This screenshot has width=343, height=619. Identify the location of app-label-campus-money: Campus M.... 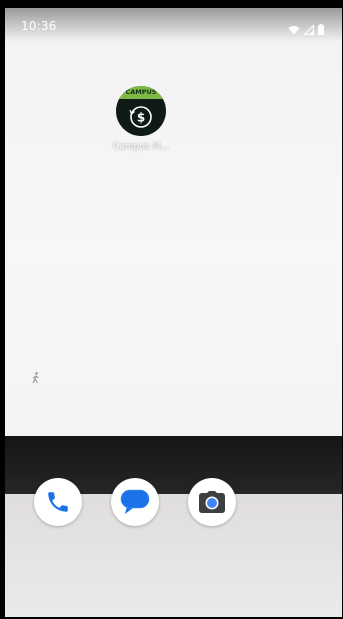
(141, 147).